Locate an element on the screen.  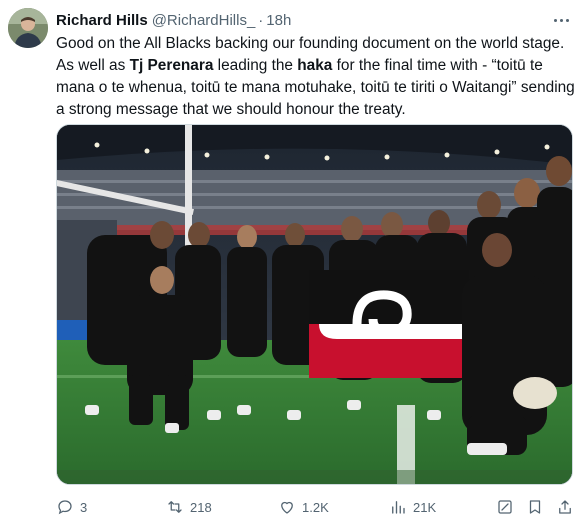
author-avatar is located at coordinates (28, 28).